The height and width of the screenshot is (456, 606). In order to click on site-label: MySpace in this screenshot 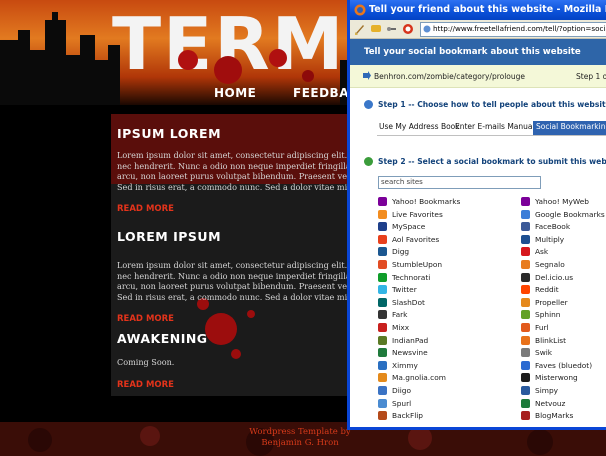, I will do `click(409, 227)`.